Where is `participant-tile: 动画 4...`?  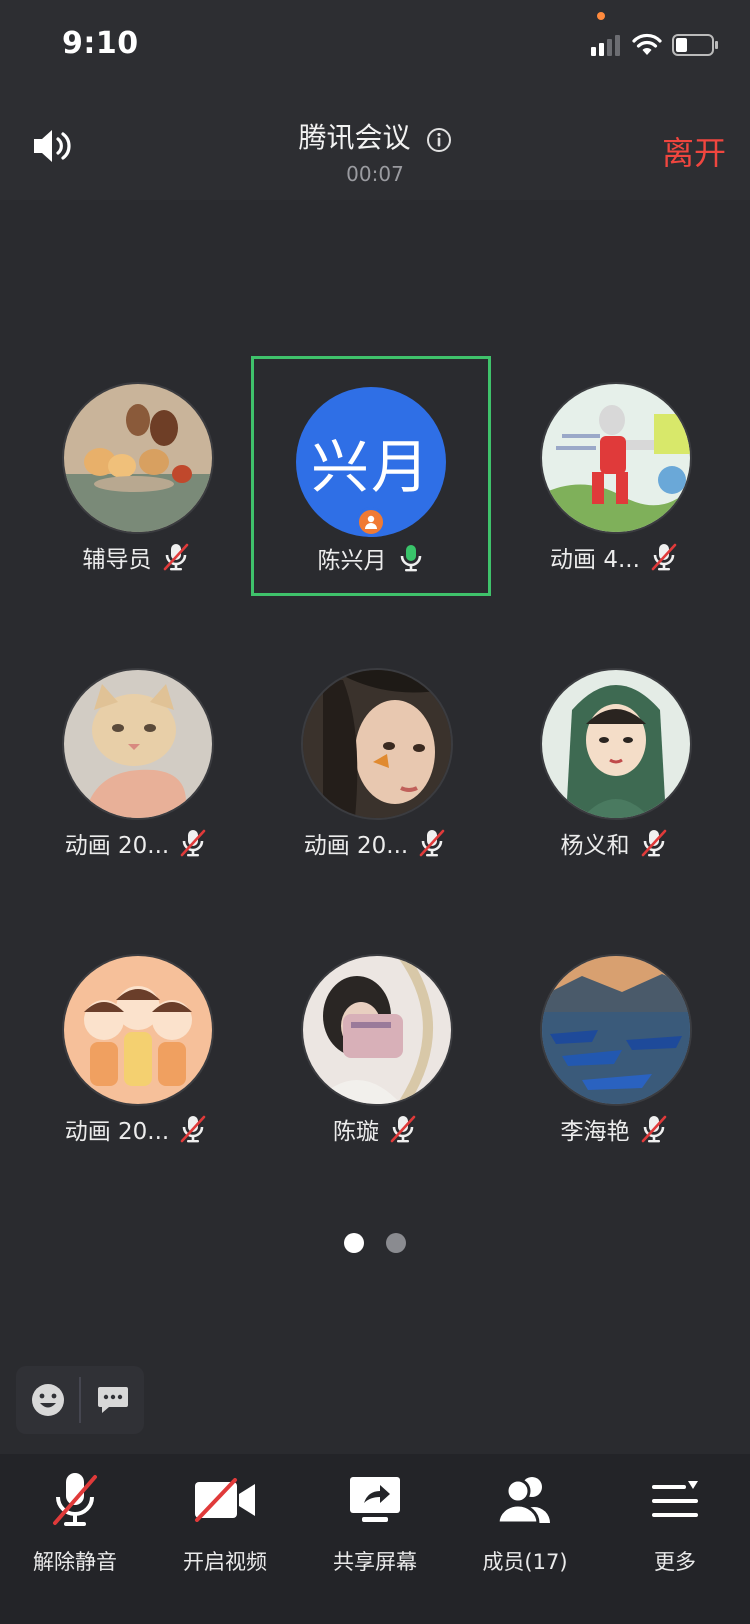
participant-tile: 动画 4... is located at coordinates (614, 476).